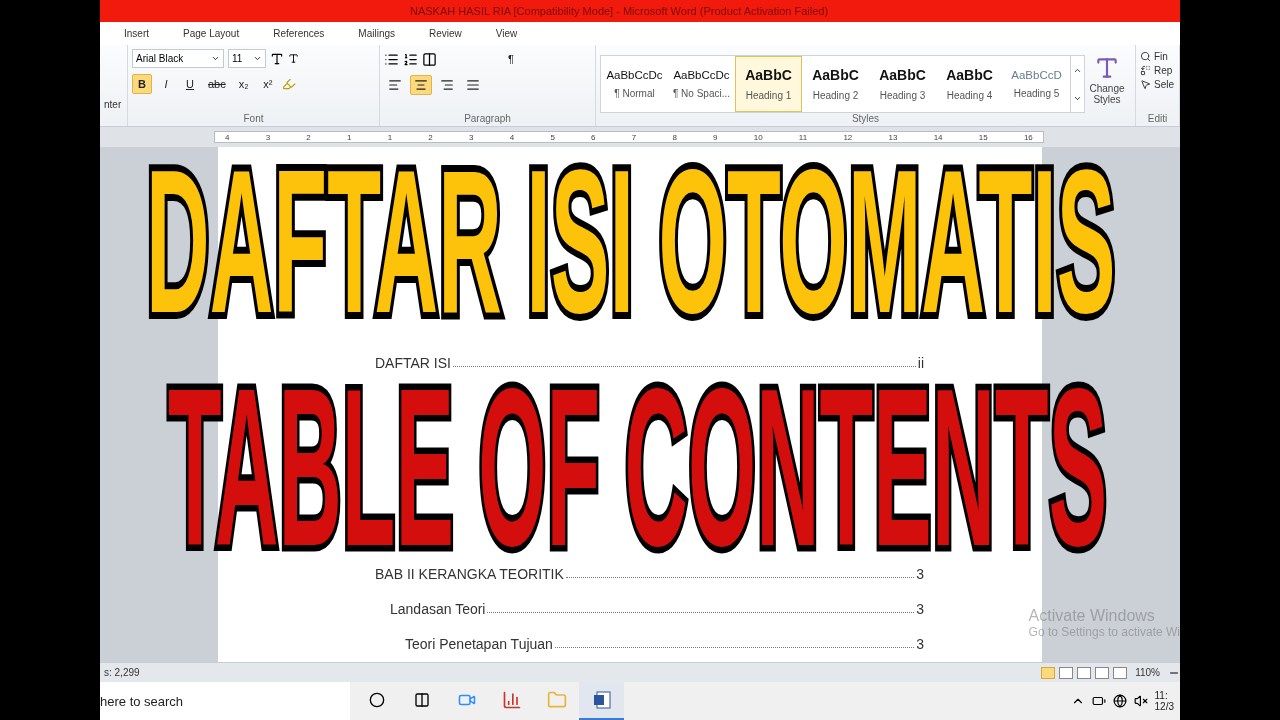 Image resolution: width=1280 pixels, height=720 pixels. What do you see at coordinates (421, 700) in the screenshot?
I see `task-view-icon` at bounding box center [421, 700].